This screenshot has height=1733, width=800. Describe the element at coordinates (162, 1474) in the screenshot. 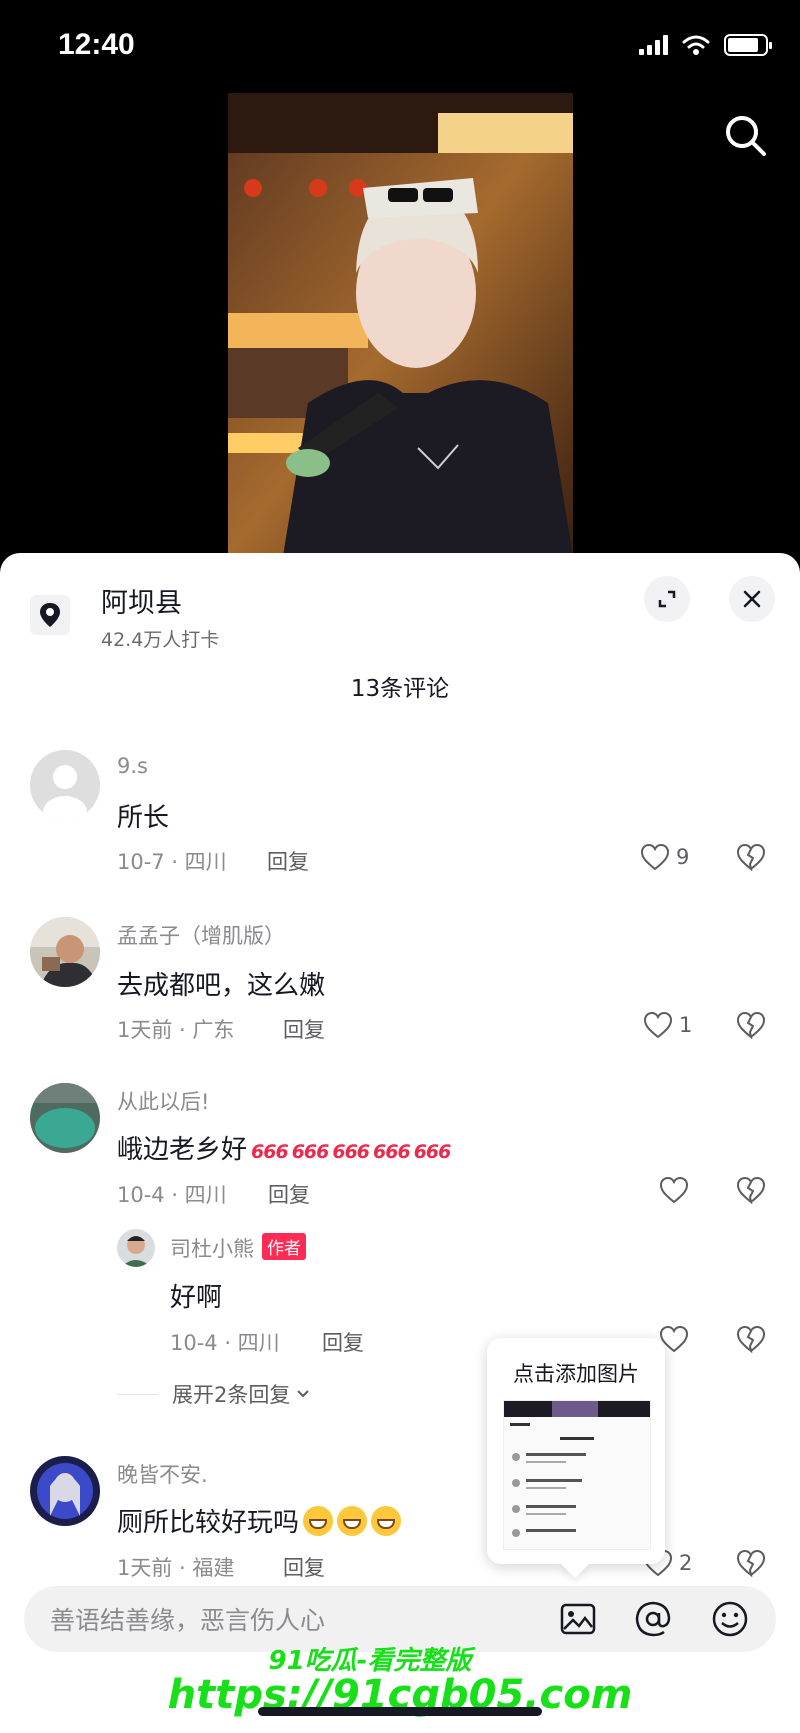

I see `comment-username: 晚皆不安.` at that location.